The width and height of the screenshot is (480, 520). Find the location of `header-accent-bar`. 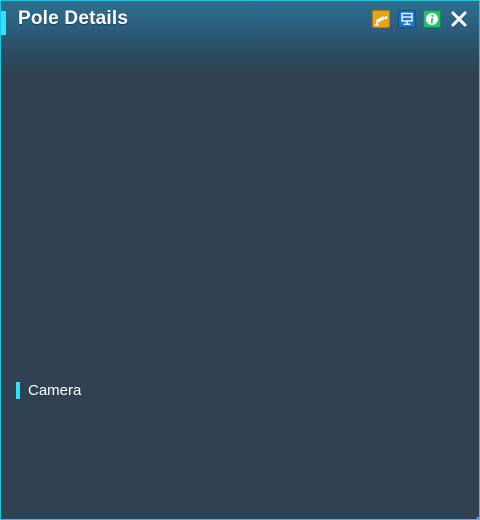

header-accent-bar is located at coordinates (3, 23).